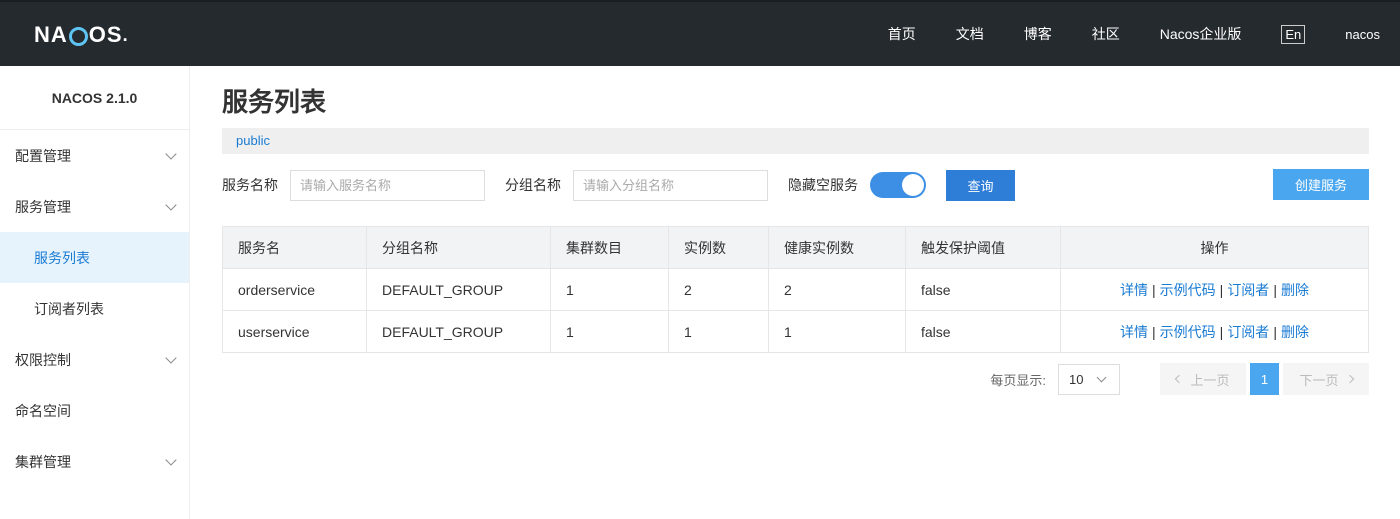 This screenshot has width=1400, height=519. Describe the element at coordinates (94, 461) in the screenshot. I see `sidebar-item-cluster: 集群管理` at that location.